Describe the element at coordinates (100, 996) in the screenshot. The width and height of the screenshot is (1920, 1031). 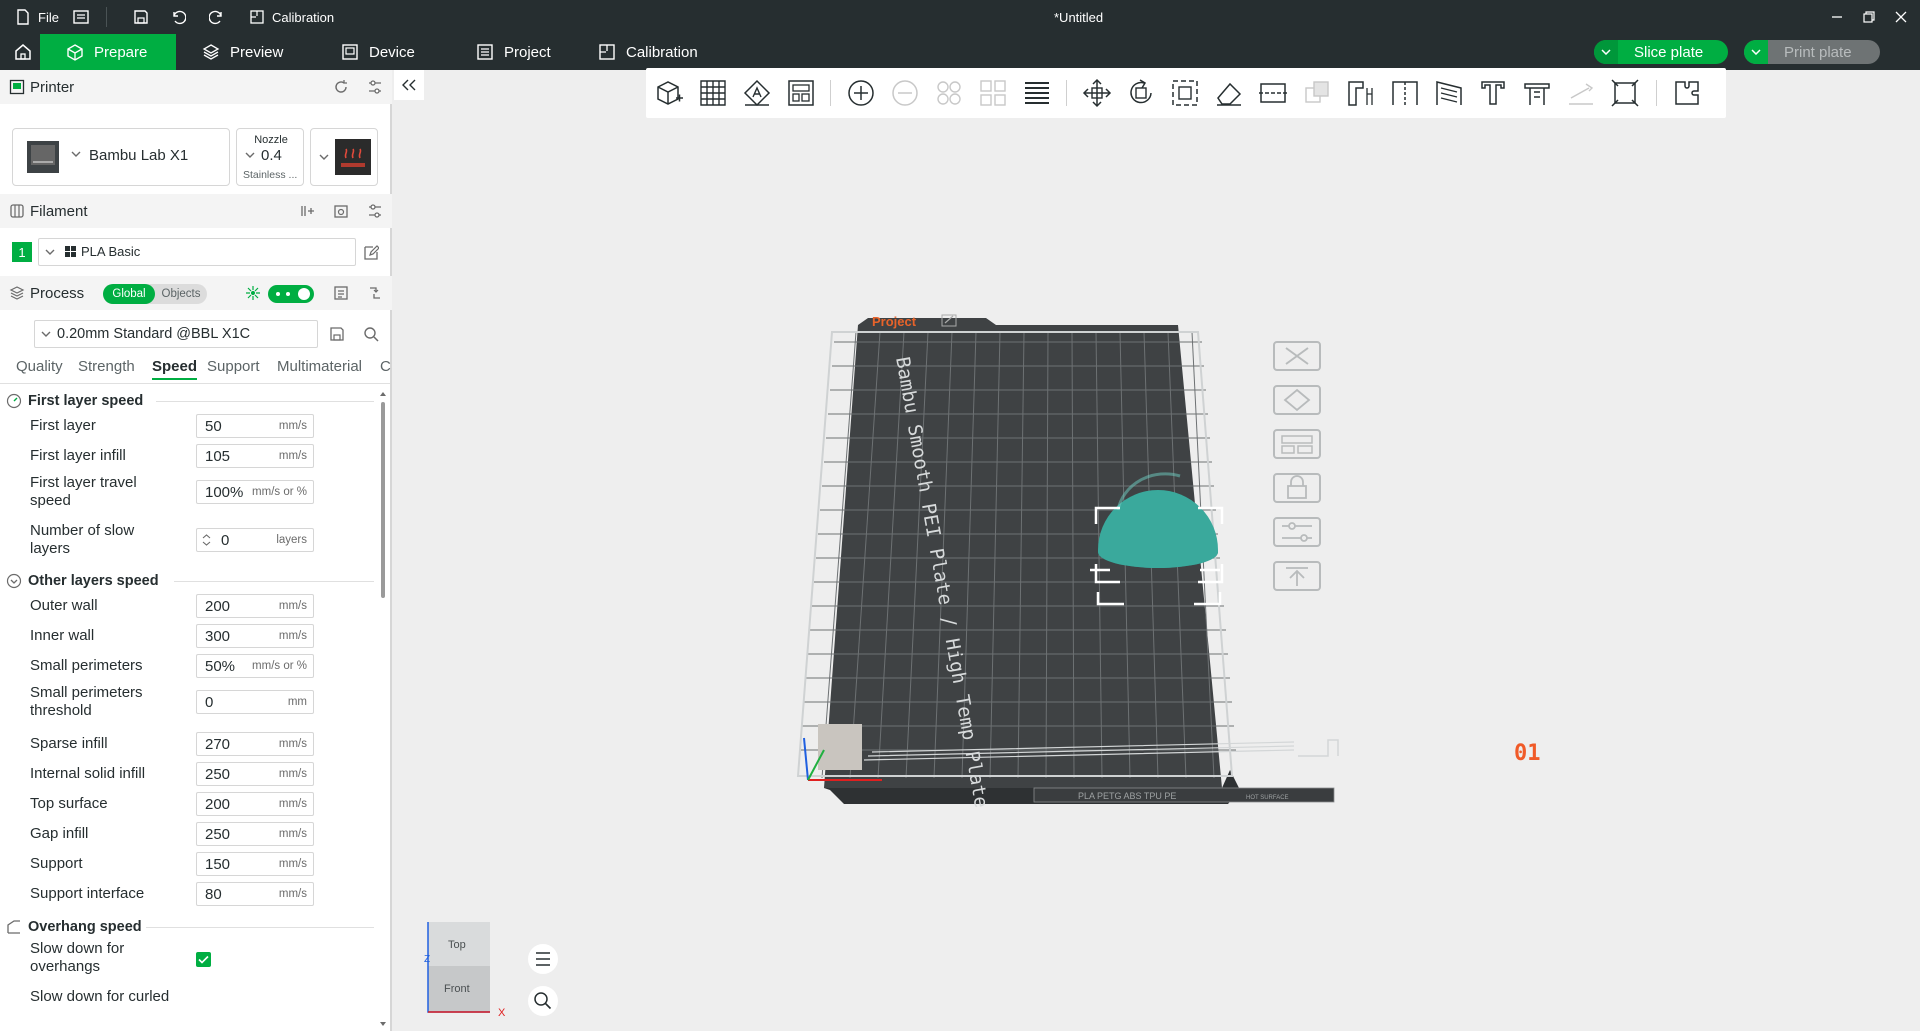
I see `setting-label: Slow down for curled` at that location.